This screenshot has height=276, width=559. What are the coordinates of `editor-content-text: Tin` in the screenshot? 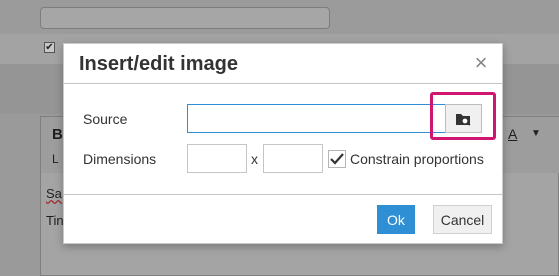 It's located at (55, 220).